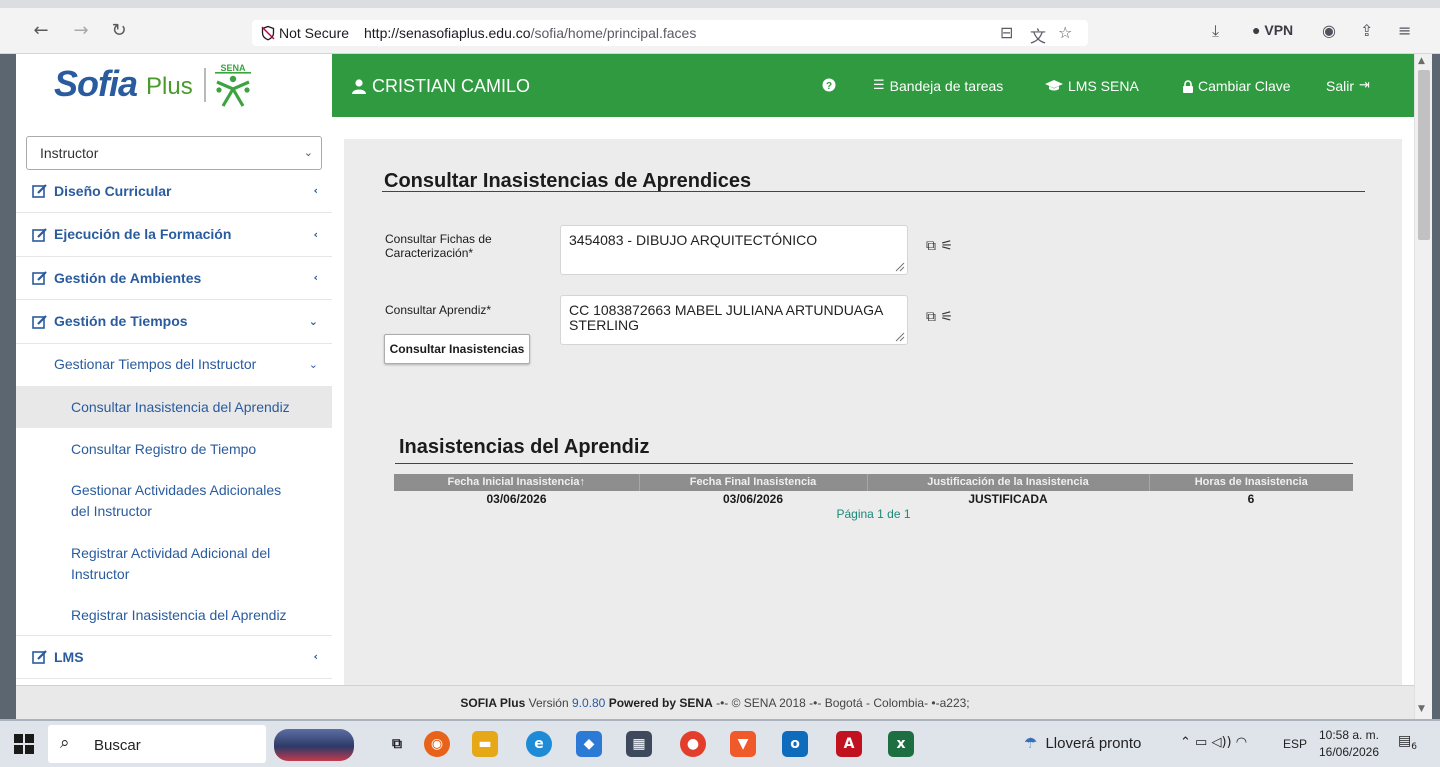 The width and height of the screenshot is (1440, 767). I want to click on sidebar-item-consultar-registro-tiempo: Consultar Registro de Tiempo, so click(174, 449).